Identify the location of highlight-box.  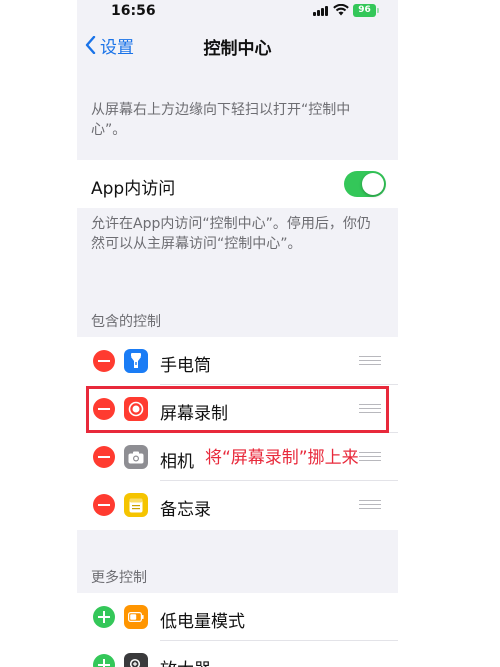
(237, 409).